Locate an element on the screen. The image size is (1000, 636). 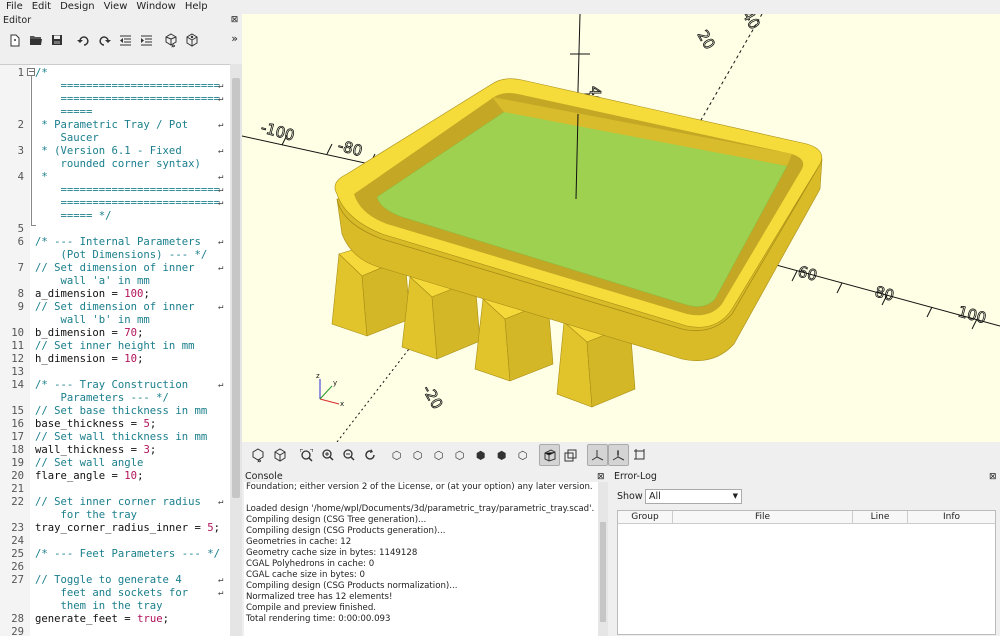
view-right-icon: ⬡ is located at coordinates (396, 455).